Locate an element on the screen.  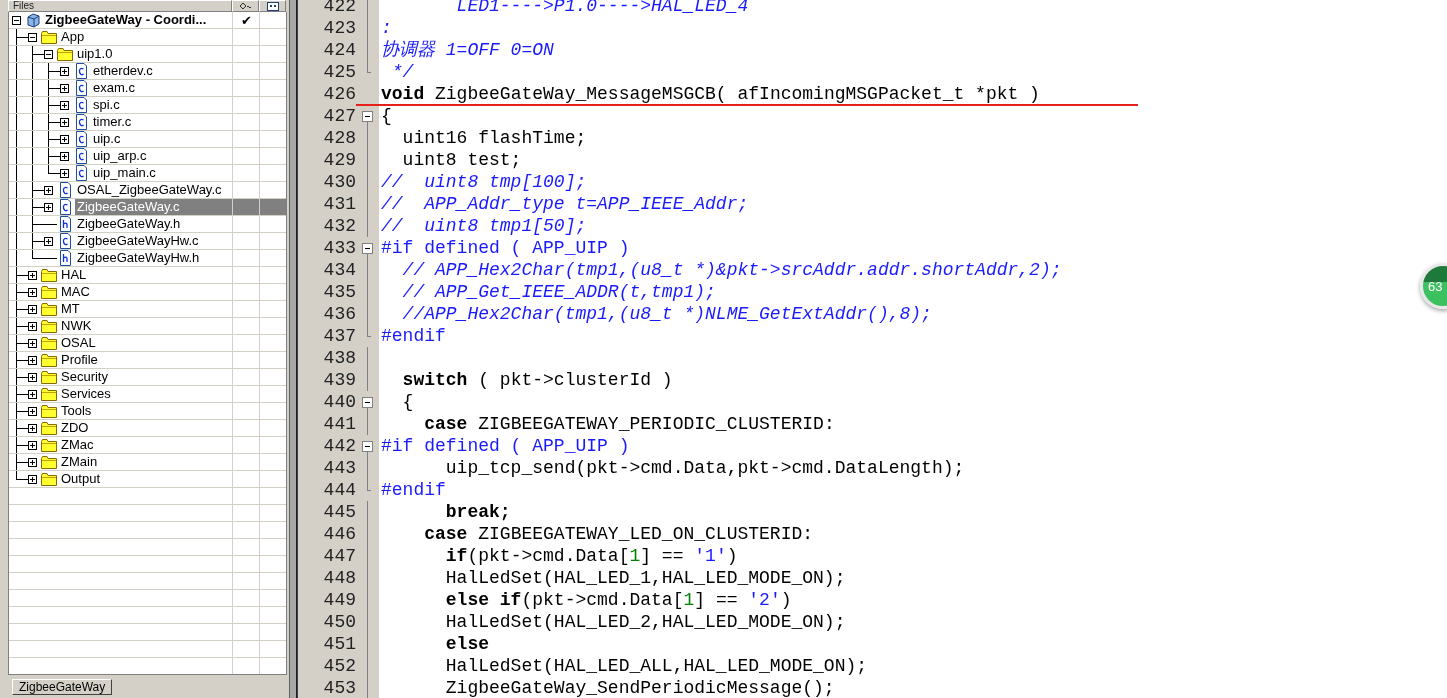
line-number: 429 is located at coordinates (339, 160).